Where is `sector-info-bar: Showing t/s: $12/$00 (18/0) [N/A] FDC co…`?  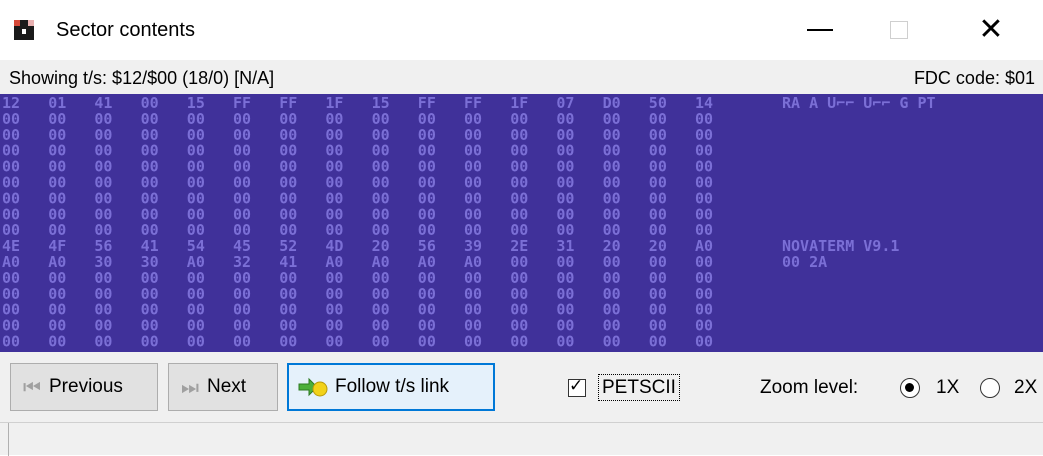
sector-info-bar: Showing t/s: $12/$00 (18/0) [N/A] FDC co… is located at coordinates (521, 77).